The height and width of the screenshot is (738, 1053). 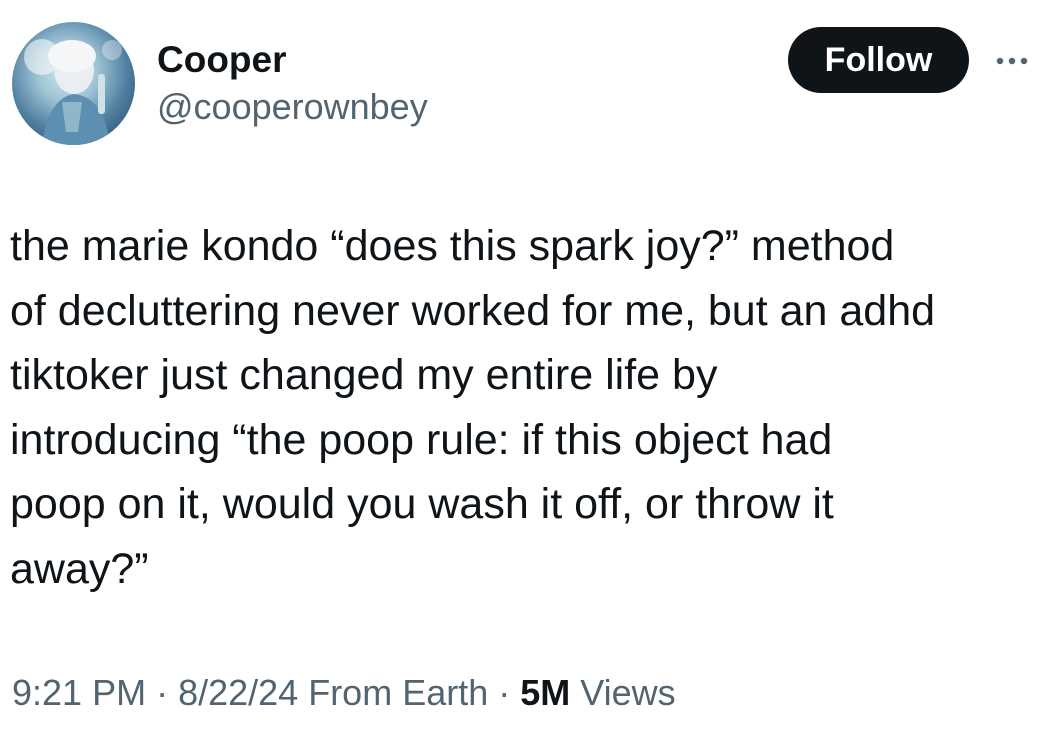 I want to click on views-count: 5M, so click(x=545, y=692).